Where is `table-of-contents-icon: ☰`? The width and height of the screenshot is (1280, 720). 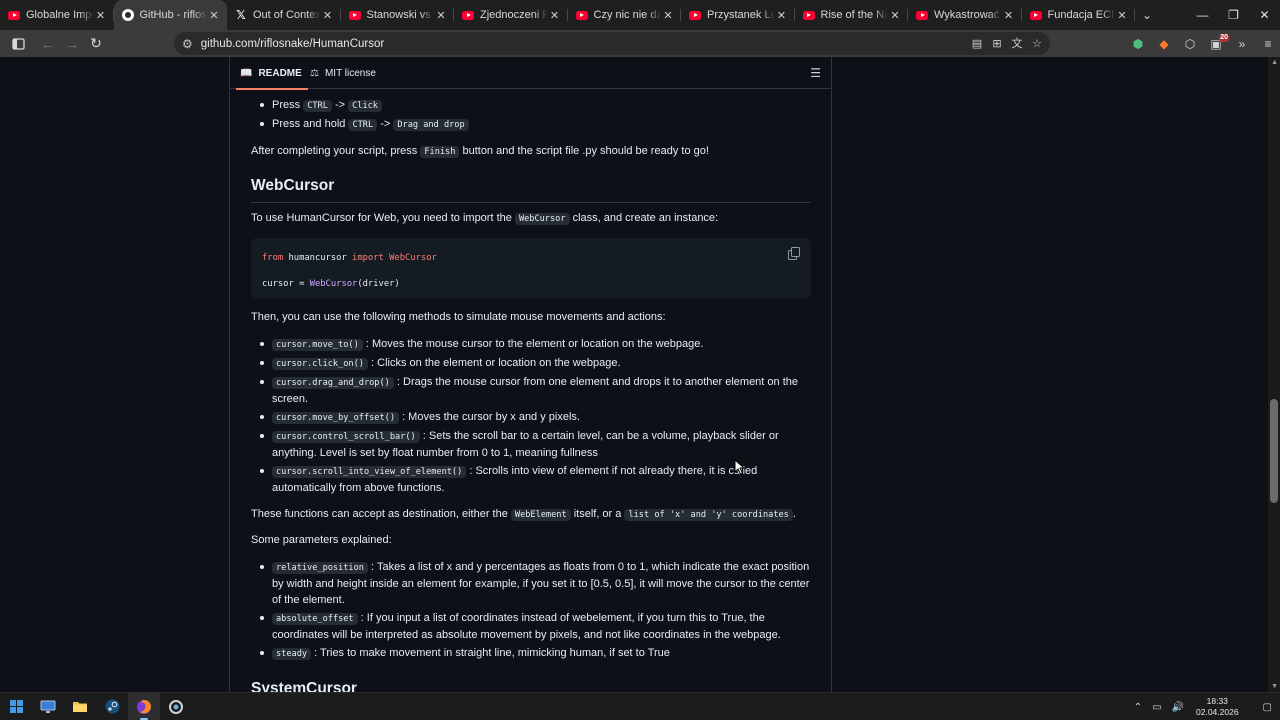 table-of-contents-icon: ☰ is located at coordinates (815, 73).